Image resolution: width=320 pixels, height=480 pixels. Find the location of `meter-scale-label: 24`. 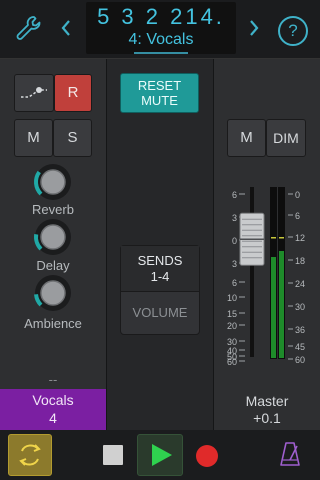

meter-scale-label: 24 is located at coordinates (300, 284).